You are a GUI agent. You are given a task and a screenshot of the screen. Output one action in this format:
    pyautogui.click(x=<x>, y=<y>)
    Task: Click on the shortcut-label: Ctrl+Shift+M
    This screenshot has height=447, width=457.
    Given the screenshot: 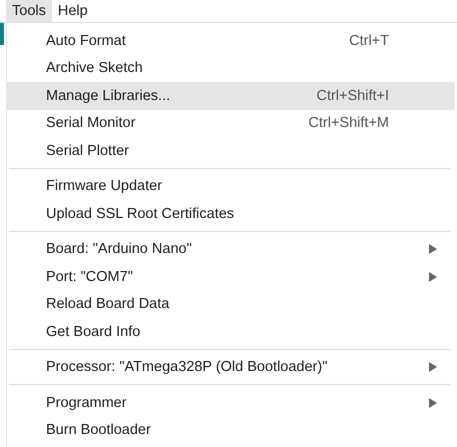 What is the action you would take?
    pyautogui.click(x=348, y=123)
    